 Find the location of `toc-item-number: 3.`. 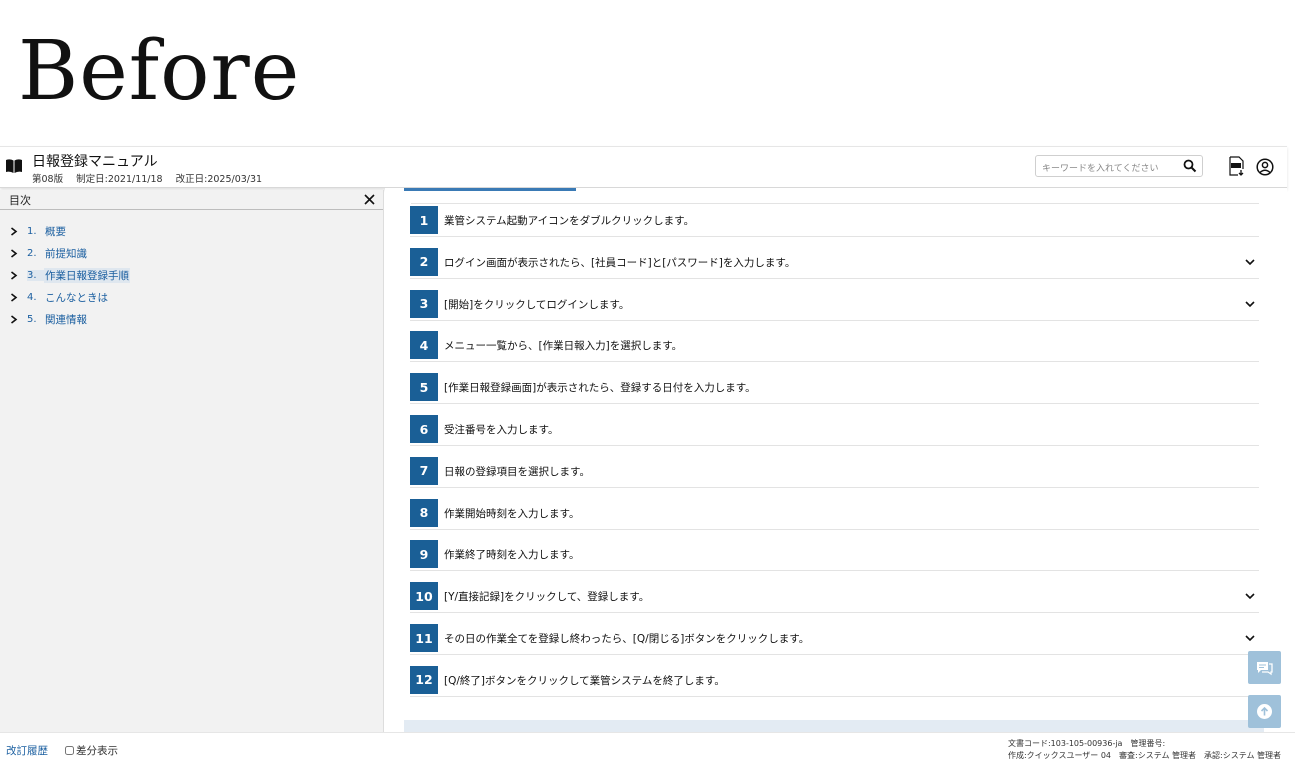

toc-item-number: 3. is located at coordinates (35, 275).